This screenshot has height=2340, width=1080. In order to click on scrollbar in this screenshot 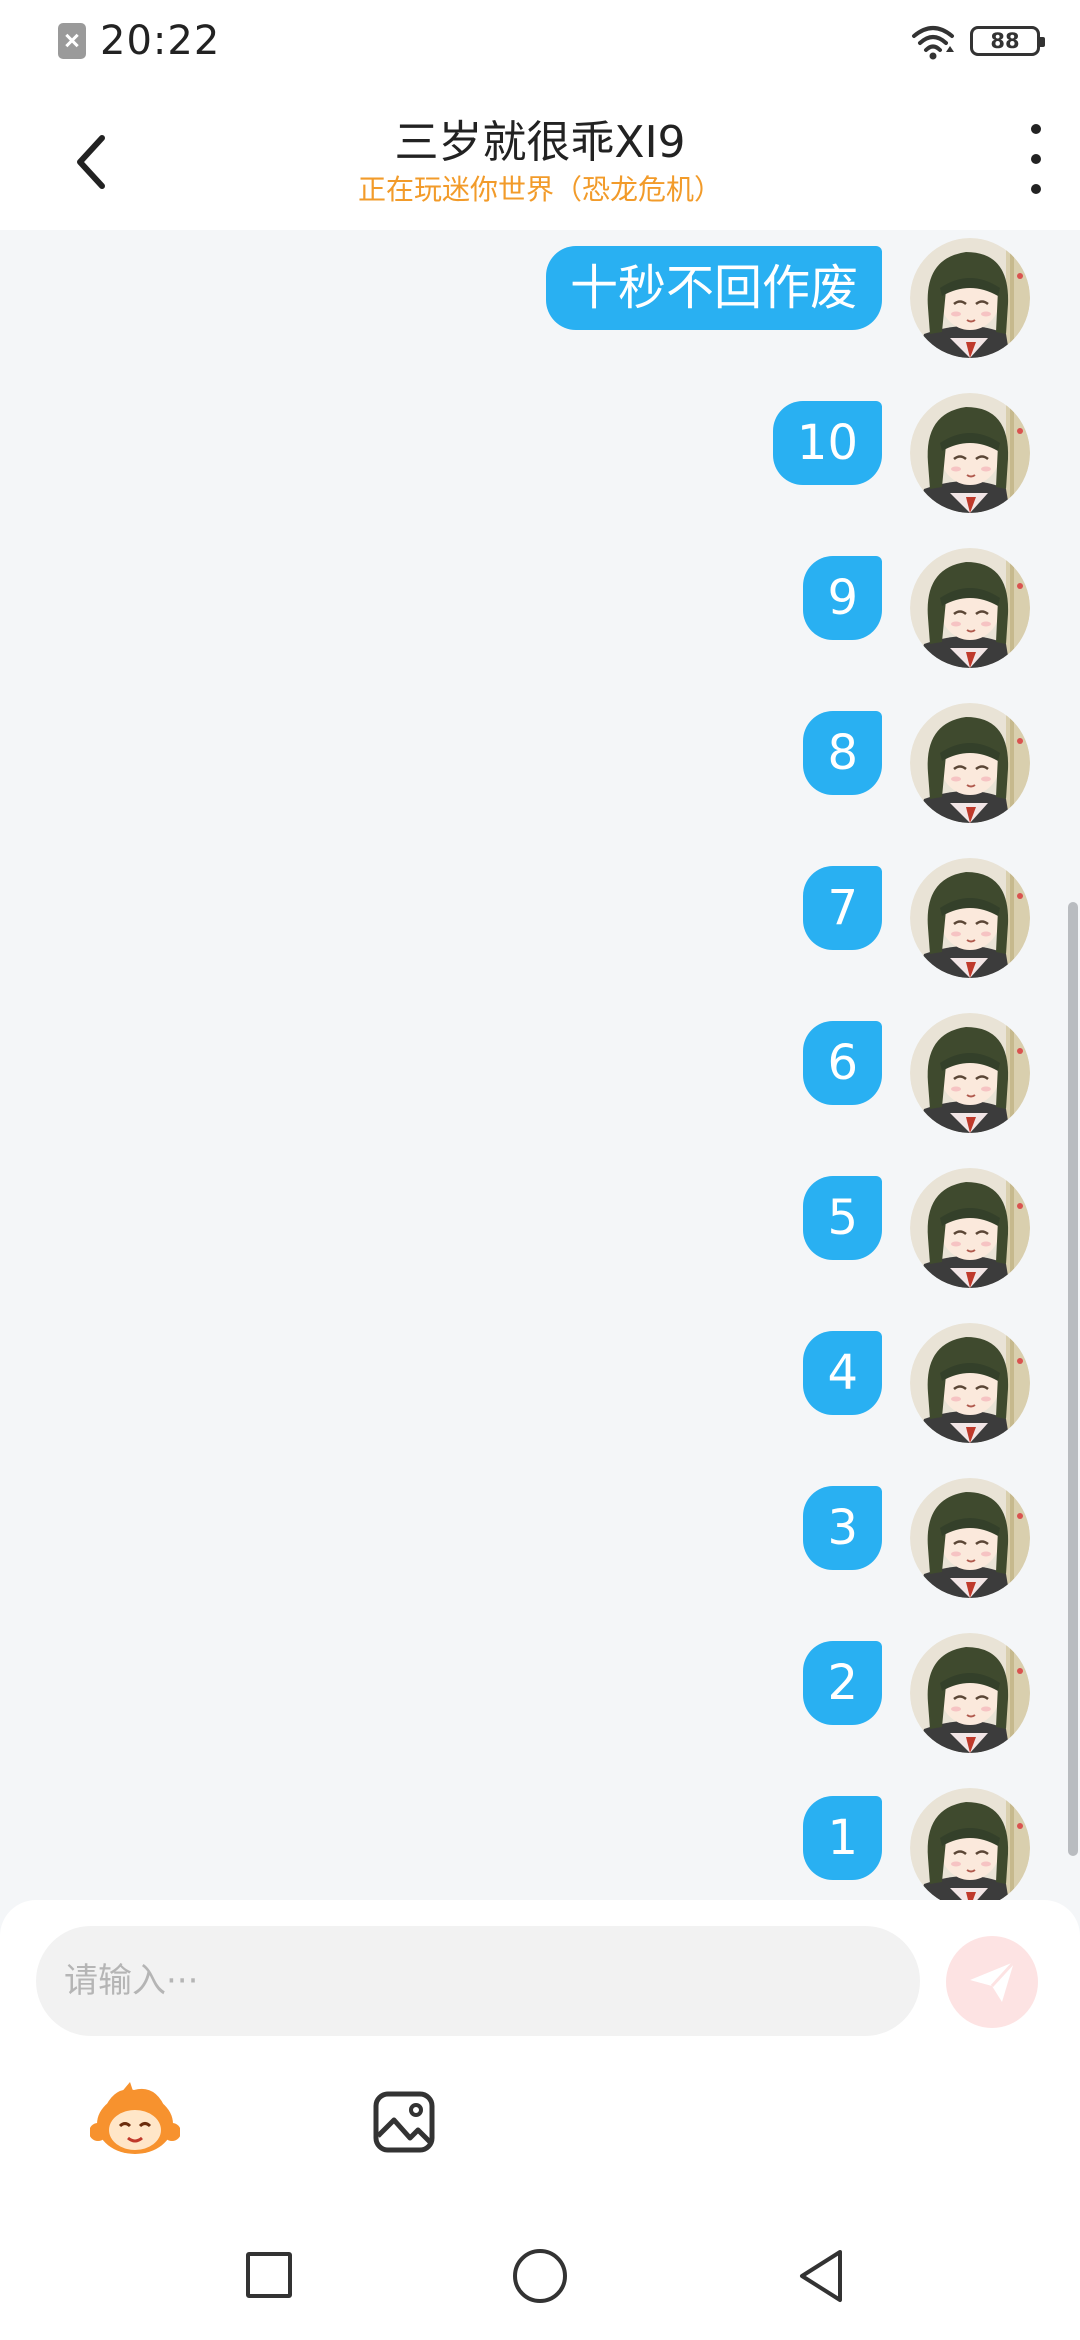, I will do `click(1073, 1379)`.